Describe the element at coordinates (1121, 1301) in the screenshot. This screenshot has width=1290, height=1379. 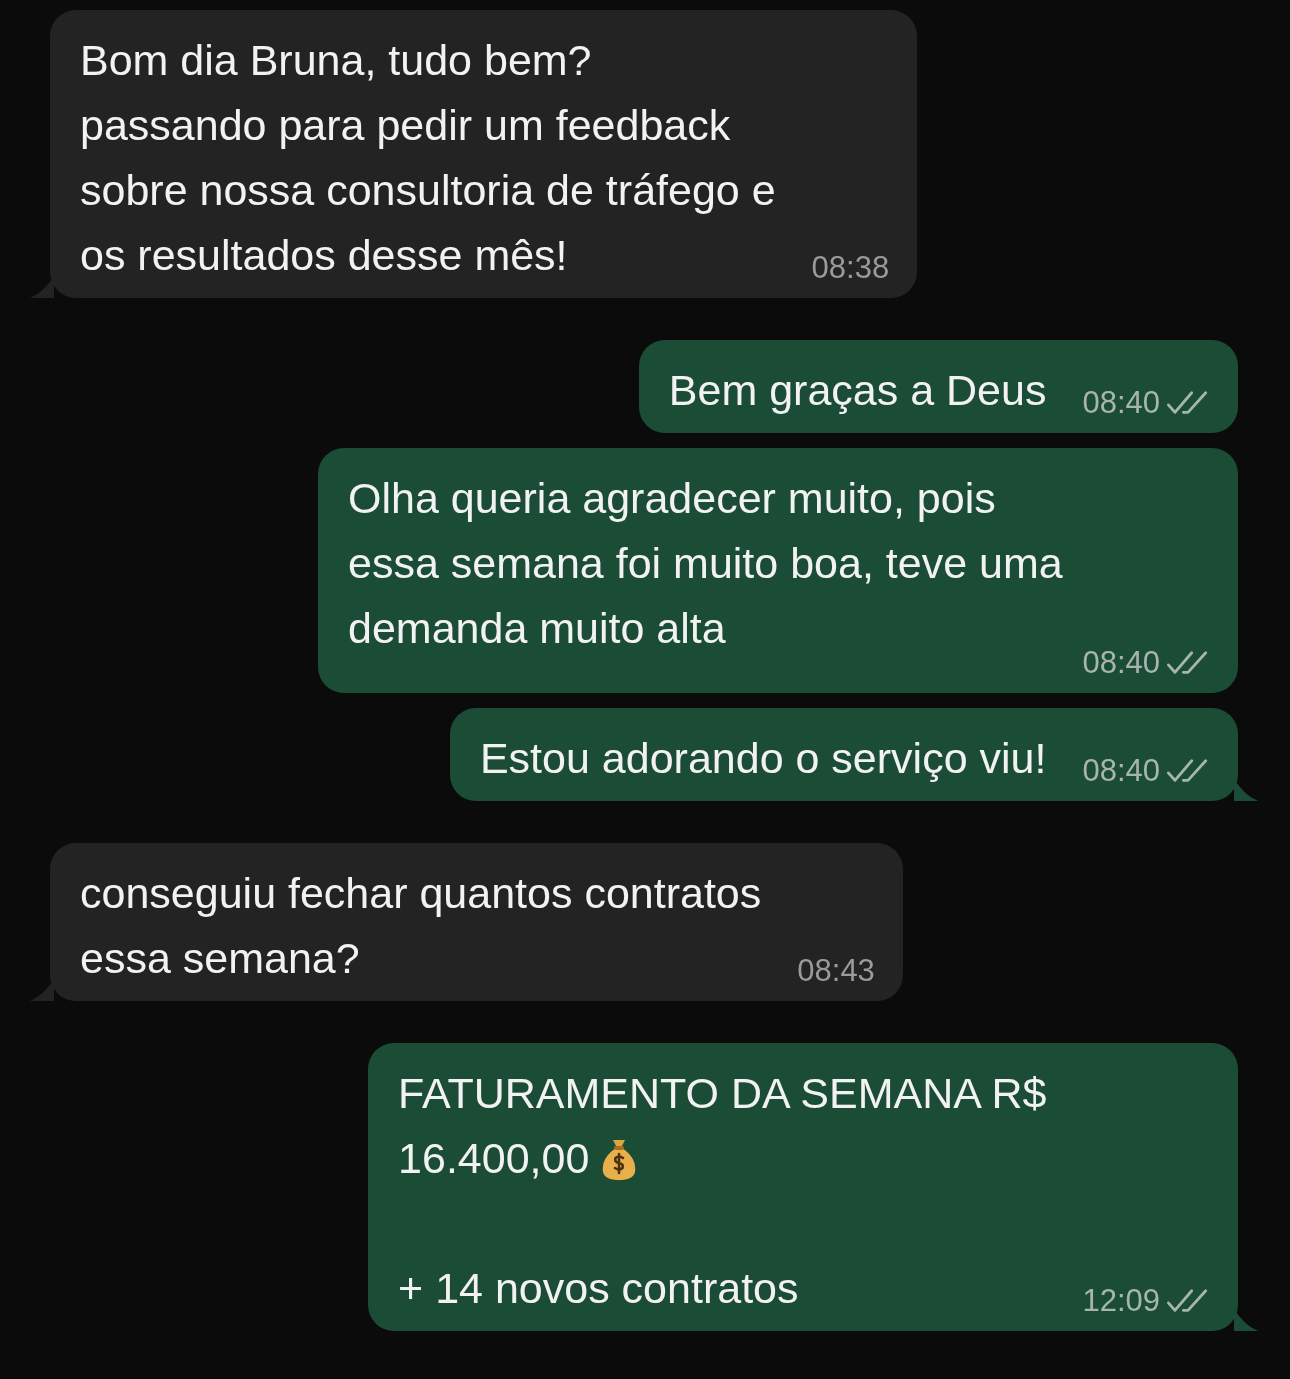
I see `message-time: 12:09` at that location.